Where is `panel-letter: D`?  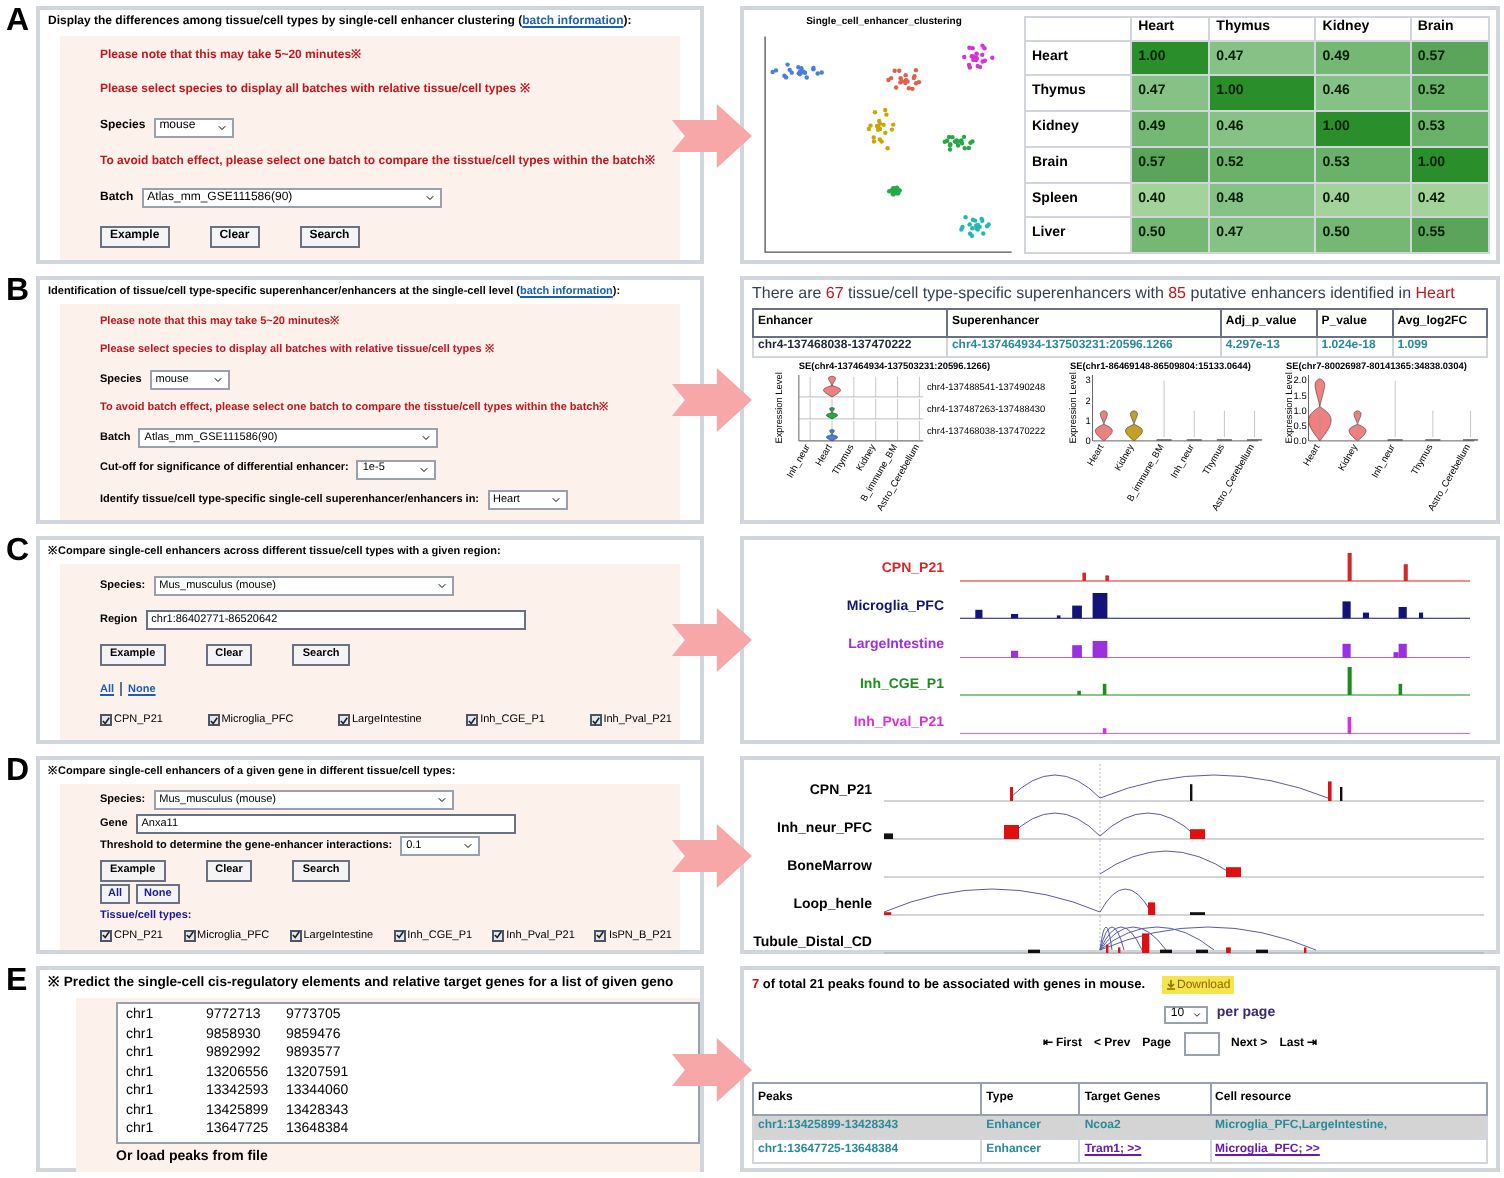 panel-letter: D is located at coordinates (18, 774).